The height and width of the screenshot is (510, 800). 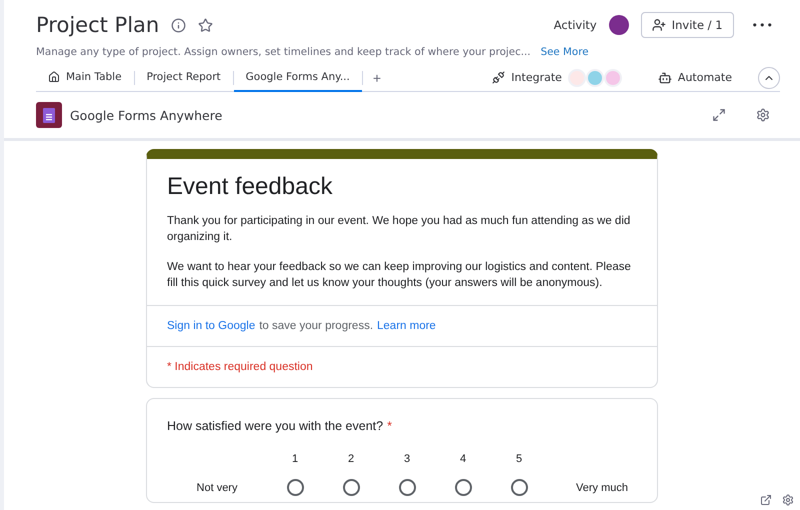 I want to click on forms-logo-icon, so click(x=49, y=115).